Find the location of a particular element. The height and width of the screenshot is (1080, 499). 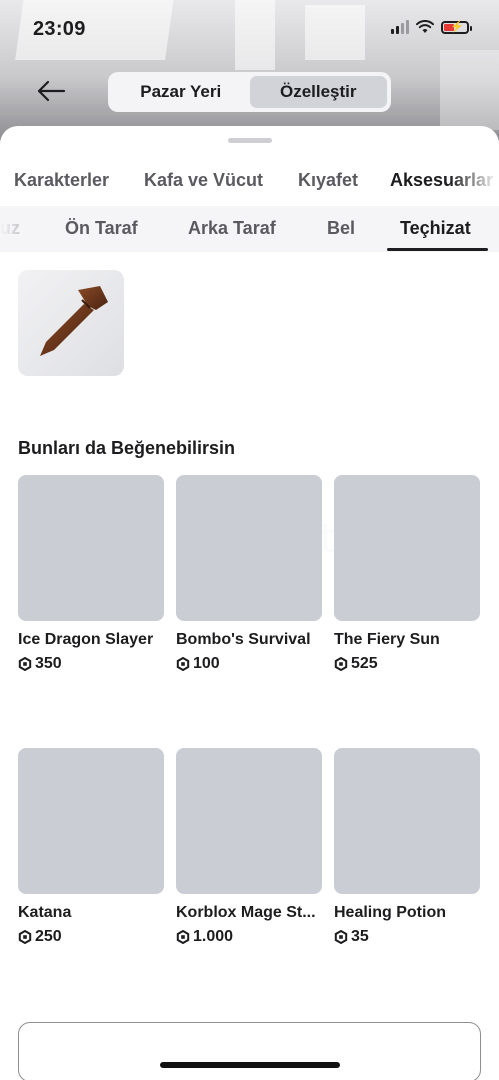

recommended-item-card: Katana 250 is located at coordinates (91, 847).